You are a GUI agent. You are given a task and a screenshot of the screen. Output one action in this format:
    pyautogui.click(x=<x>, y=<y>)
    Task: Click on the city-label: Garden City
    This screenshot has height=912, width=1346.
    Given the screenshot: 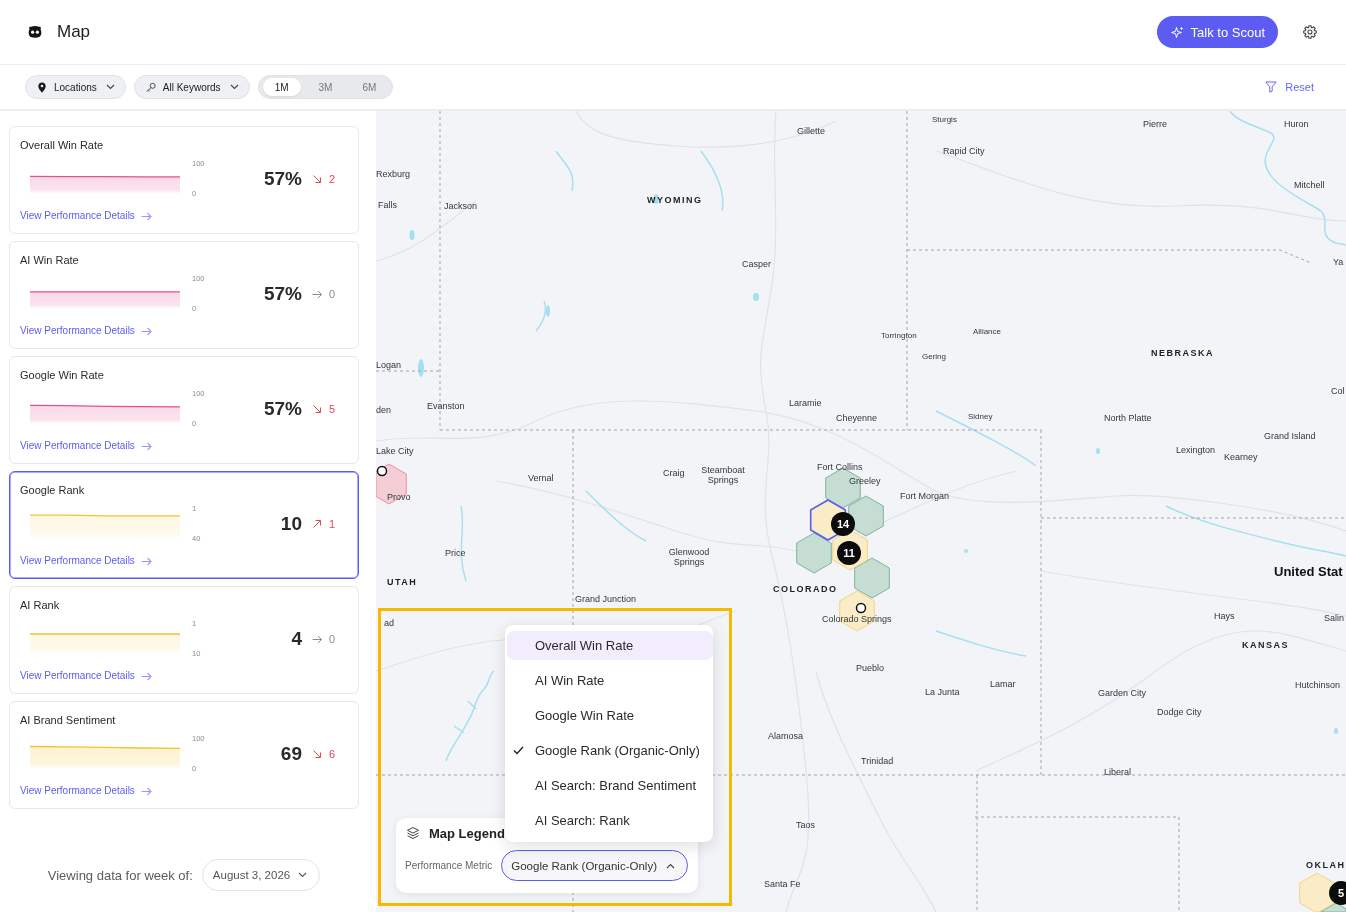 What is the action you would take?
    pyautogui.click(x=1122, y=693)
    